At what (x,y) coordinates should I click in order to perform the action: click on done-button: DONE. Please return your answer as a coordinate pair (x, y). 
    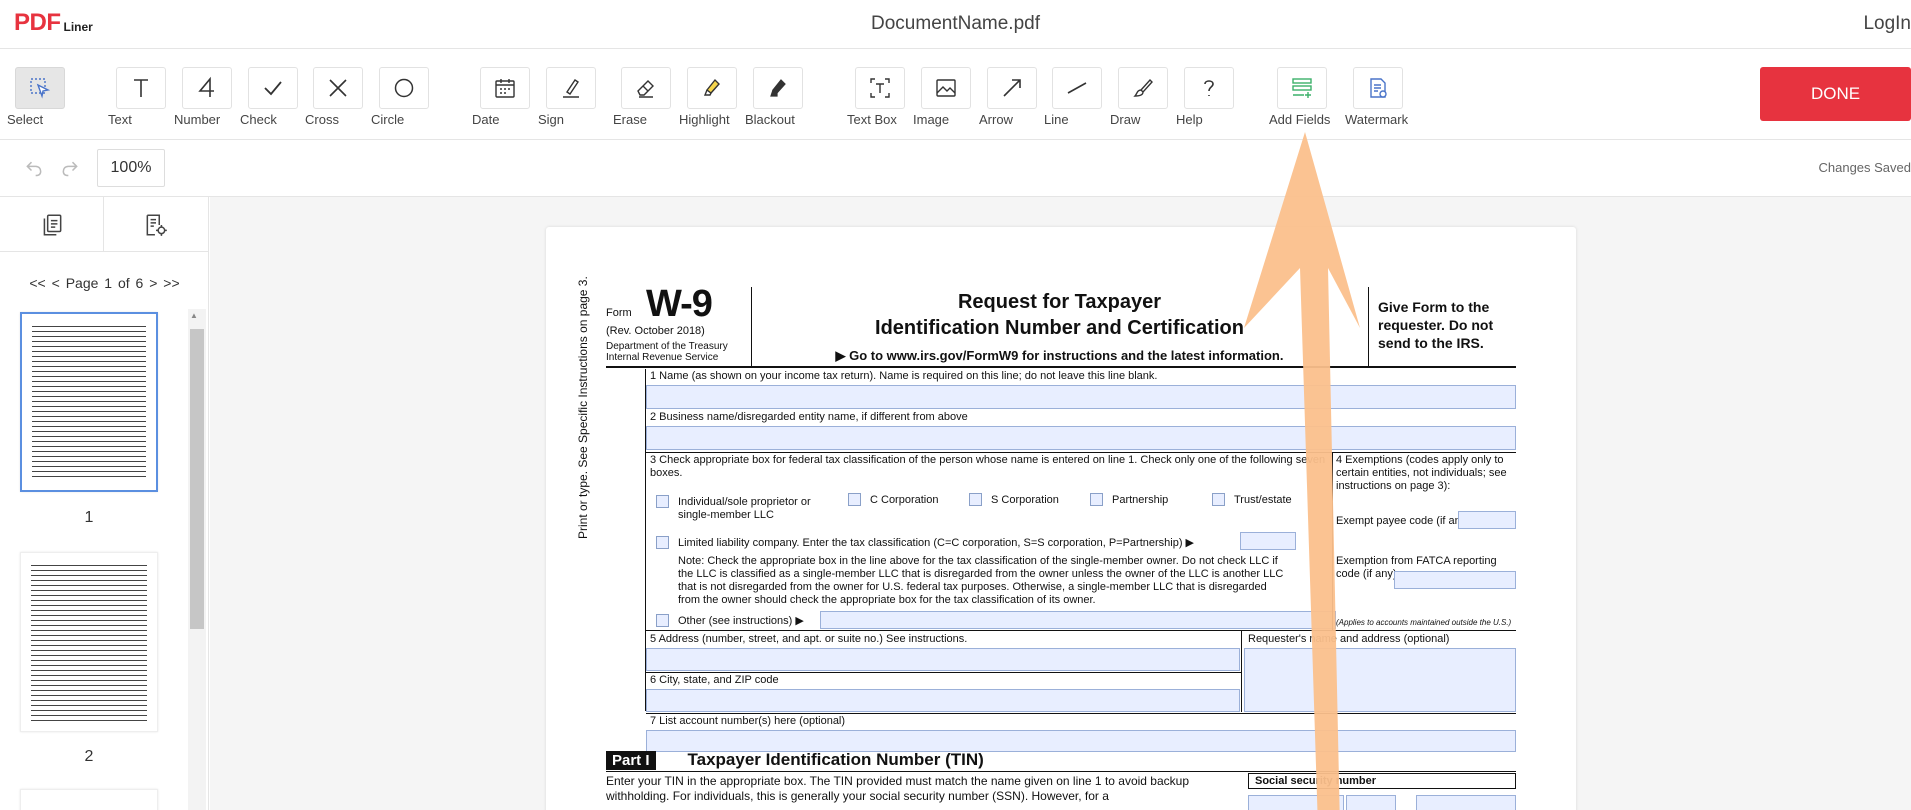
    Looking at the image, I should click on (1835, 94).